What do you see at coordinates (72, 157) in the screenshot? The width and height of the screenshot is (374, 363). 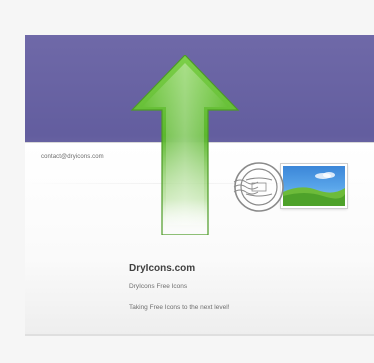 I see `sender-address: contact@dryicons.com` at bounding box center [72, 157].